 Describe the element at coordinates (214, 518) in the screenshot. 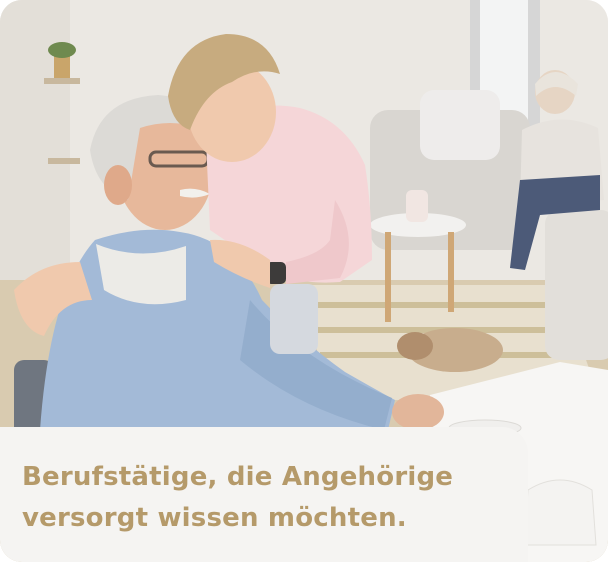

I see `caption-line-2: versorgt wissen möchten.` at that location.